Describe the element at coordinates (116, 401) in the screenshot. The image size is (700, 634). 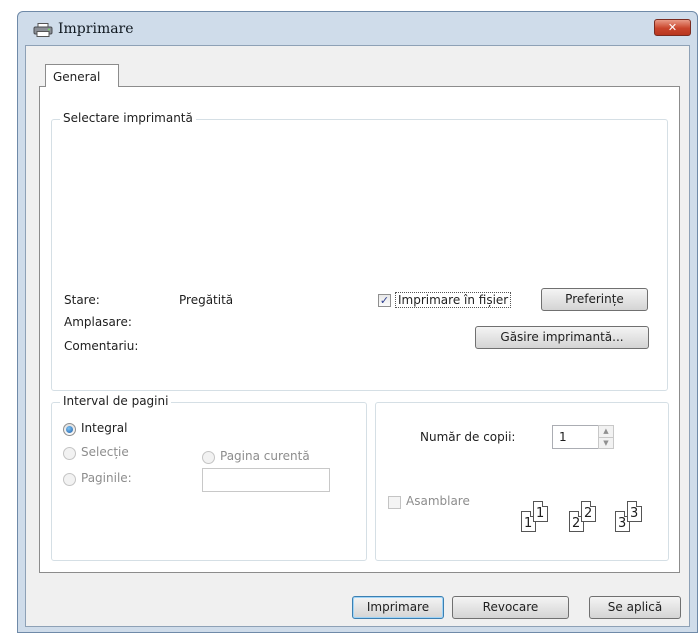
I see `page-range-legend: Interval de pagini` at that location.